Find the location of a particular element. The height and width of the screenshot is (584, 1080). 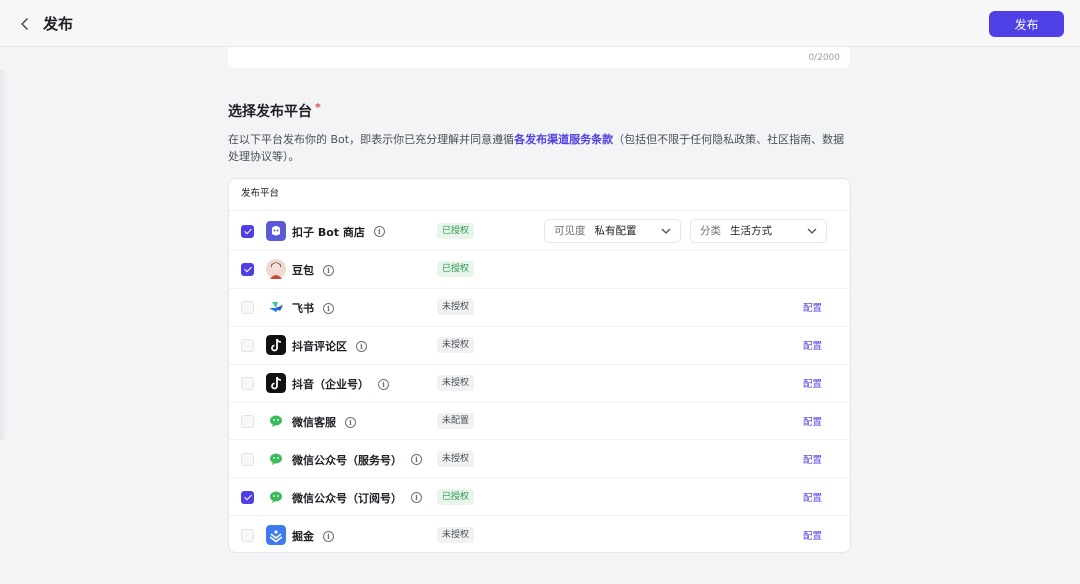

top-bar: 发布 发布 is located at coordinates (540, 23).